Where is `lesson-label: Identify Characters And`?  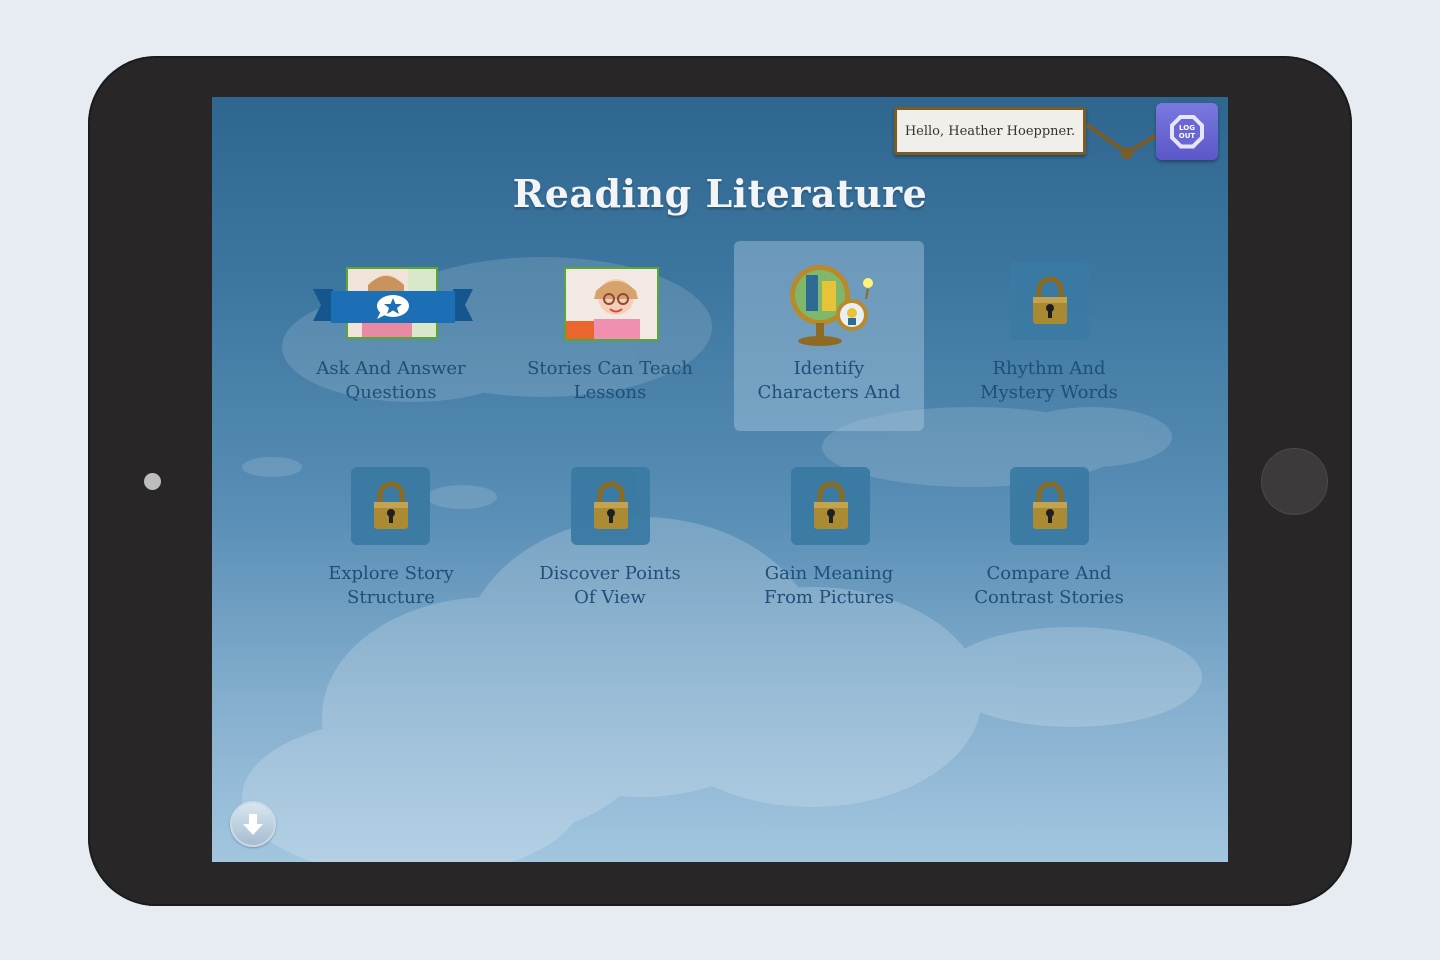
lesson-label: Identify Characters And is located at coordinates (829, 380).